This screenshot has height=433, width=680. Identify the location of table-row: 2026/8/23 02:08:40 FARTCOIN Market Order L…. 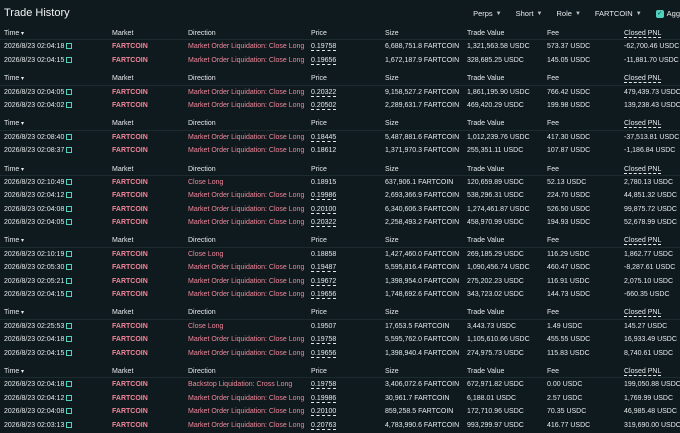
(340, 137).